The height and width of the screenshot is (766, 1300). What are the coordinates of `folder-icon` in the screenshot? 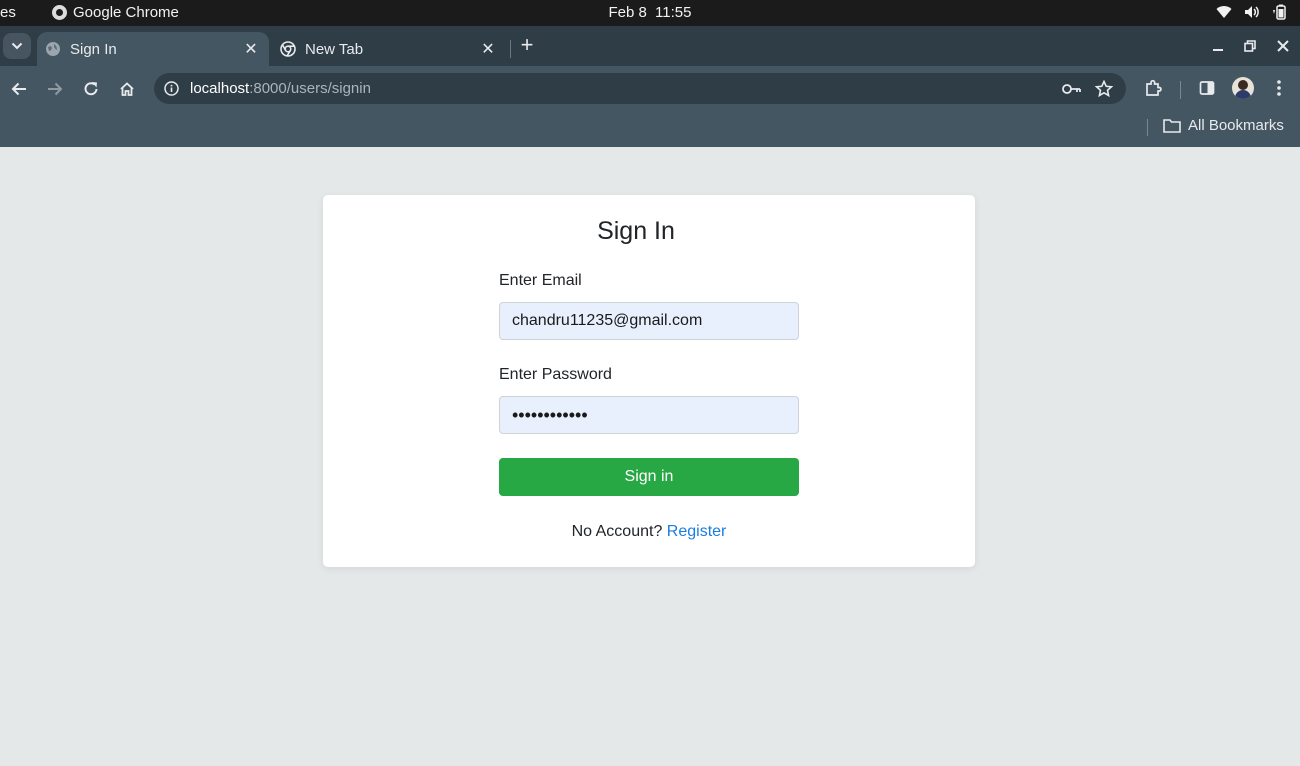 It's located at (1172, 126).